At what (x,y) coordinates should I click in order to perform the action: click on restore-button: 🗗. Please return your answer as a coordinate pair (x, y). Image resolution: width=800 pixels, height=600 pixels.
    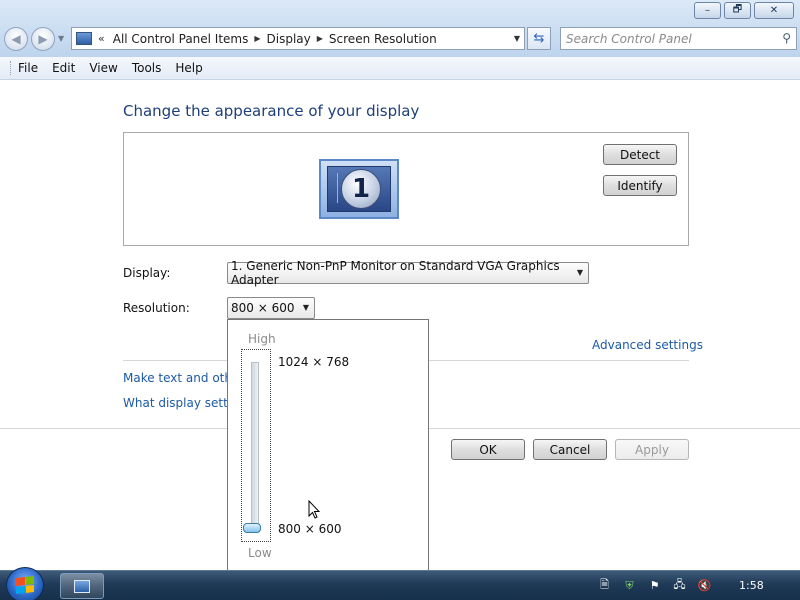
    Looking at the image, I should click on (737, 10).